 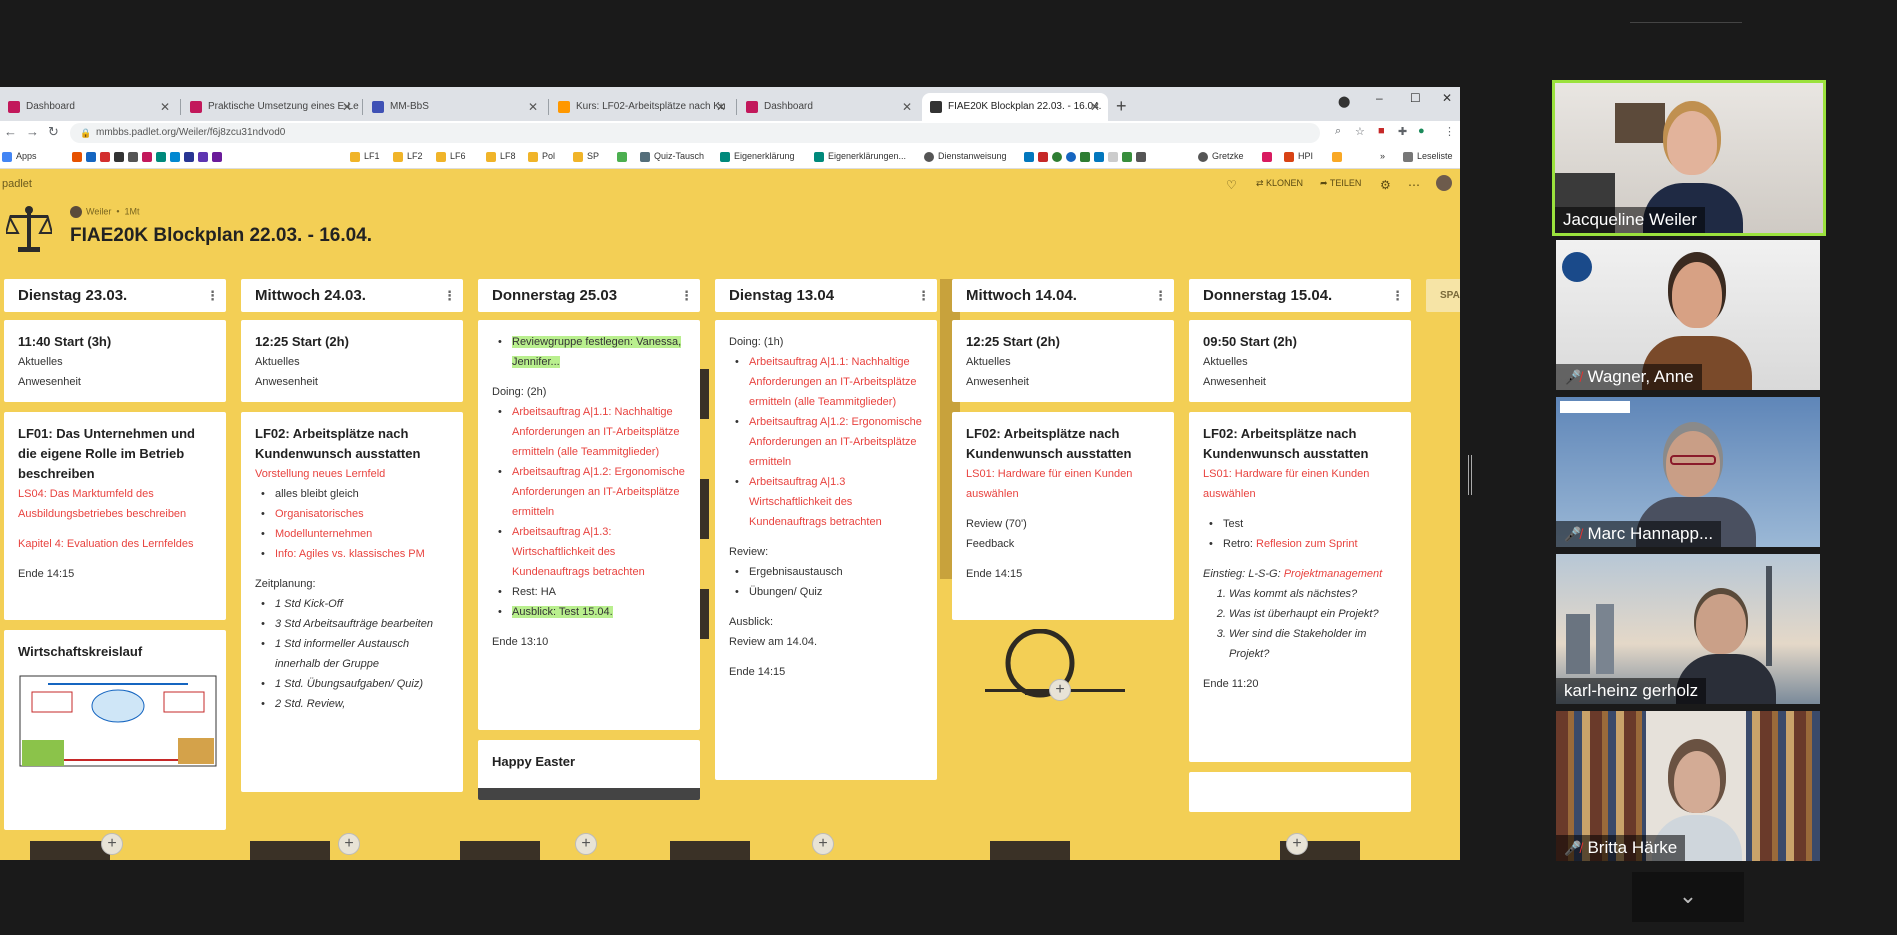 I want to click on padlet-logo: padlet, so click(x=17, y=184).